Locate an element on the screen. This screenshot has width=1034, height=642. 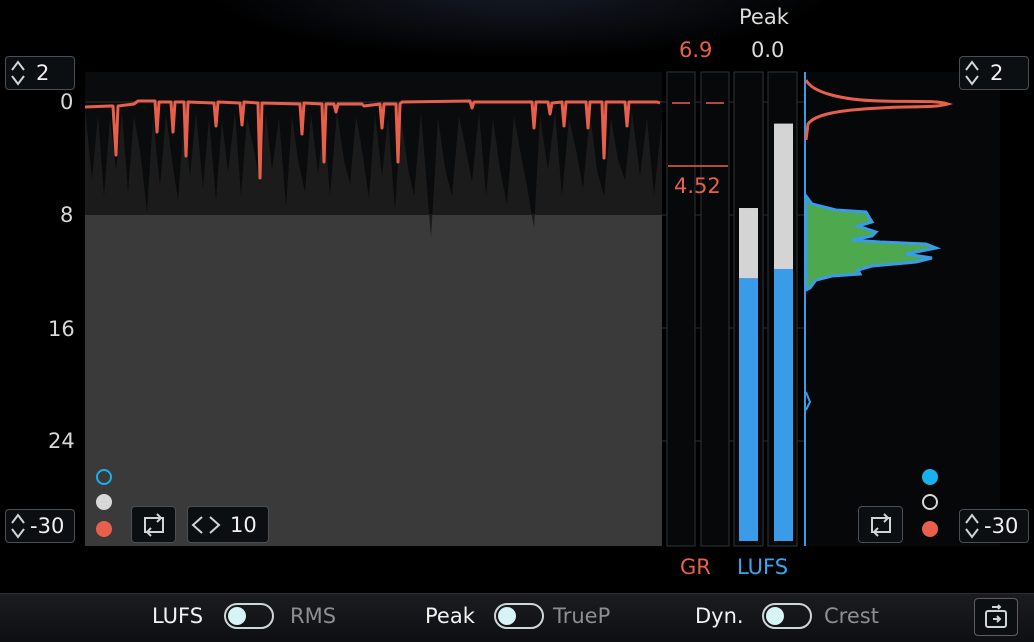
time-scale-control: 10 is located at coordinates (228, 524).